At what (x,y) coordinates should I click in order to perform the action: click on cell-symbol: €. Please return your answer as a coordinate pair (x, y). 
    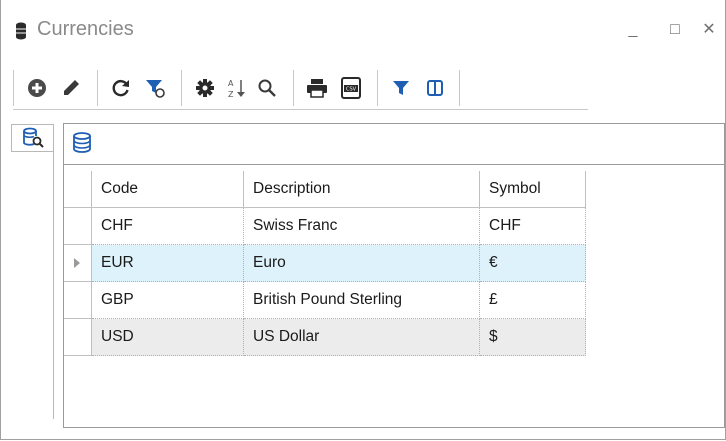
    Looking at the image, I should click on (532, 263).